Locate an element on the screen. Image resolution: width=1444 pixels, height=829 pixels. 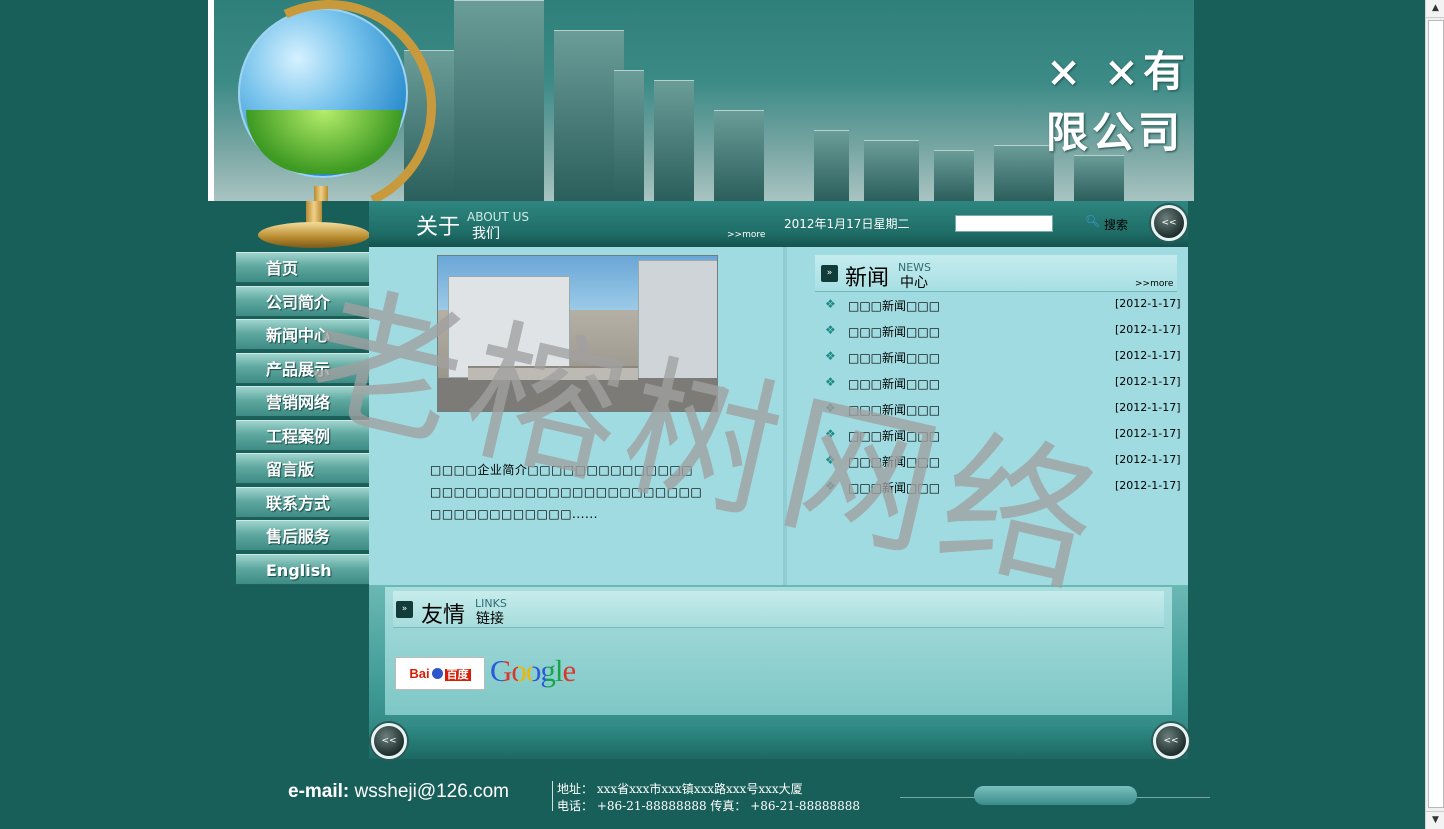
prev-round-button: << is located at coordinates (389, 741).